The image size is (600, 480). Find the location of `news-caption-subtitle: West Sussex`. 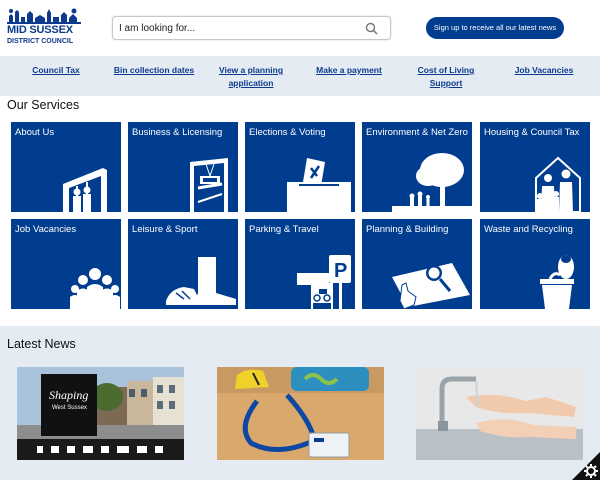

news-caption-subtitle: West Sussex is located at coordinates (69, 408).